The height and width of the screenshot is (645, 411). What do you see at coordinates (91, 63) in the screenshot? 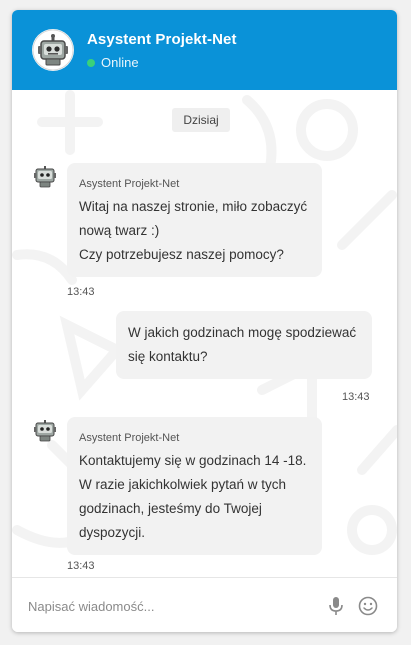
I see `online-status-dot` at bounding box center [91, 63].